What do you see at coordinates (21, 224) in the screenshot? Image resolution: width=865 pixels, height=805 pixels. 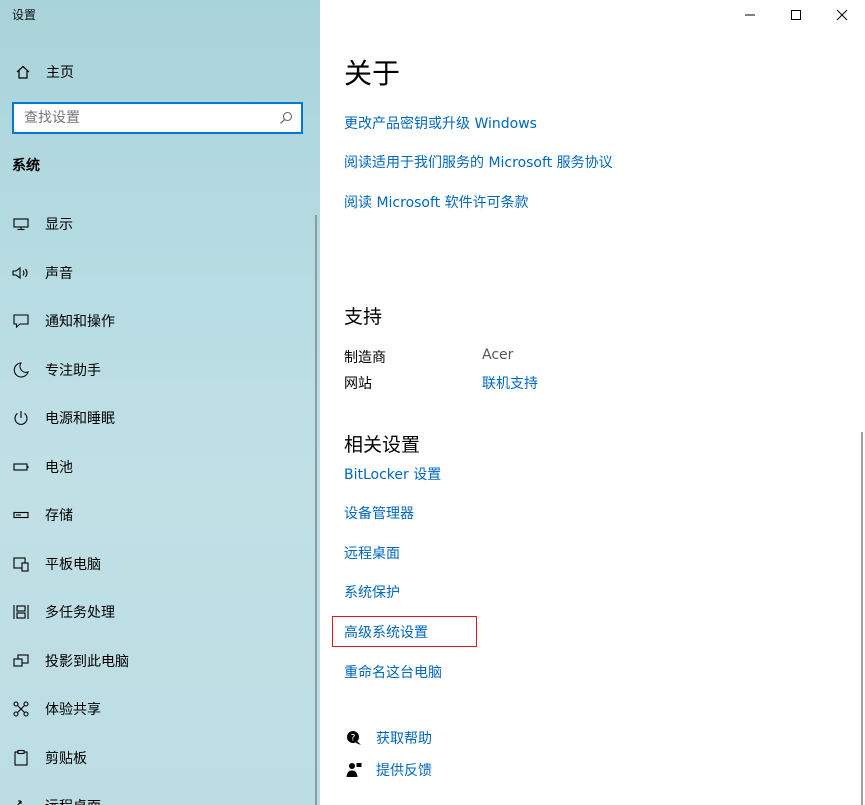 I see `monitor-icon` at bounding box center [21, 224].